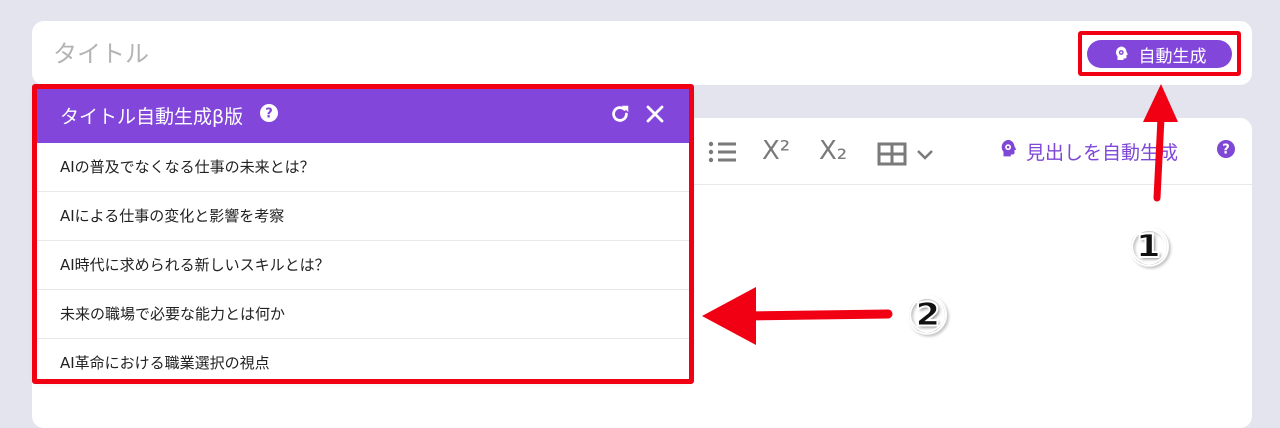  What do you see at coordinates (1149, 248) in the screenshot?
I see `annotation-marker-1: ①` at bounding box center [1149, 248].